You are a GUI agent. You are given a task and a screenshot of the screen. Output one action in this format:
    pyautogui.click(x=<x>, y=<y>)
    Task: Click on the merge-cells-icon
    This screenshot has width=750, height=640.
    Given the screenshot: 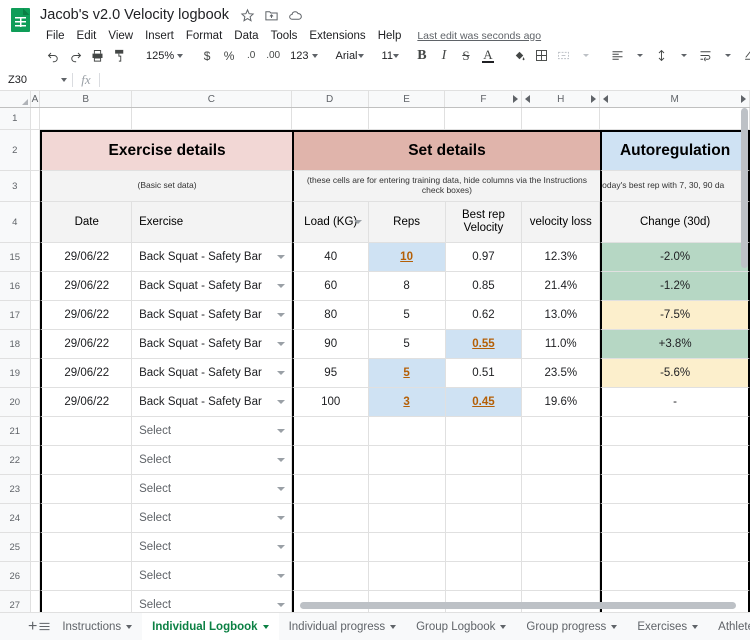 What is the action you would take?
    pyautogui.click(x=564, y=56)
    